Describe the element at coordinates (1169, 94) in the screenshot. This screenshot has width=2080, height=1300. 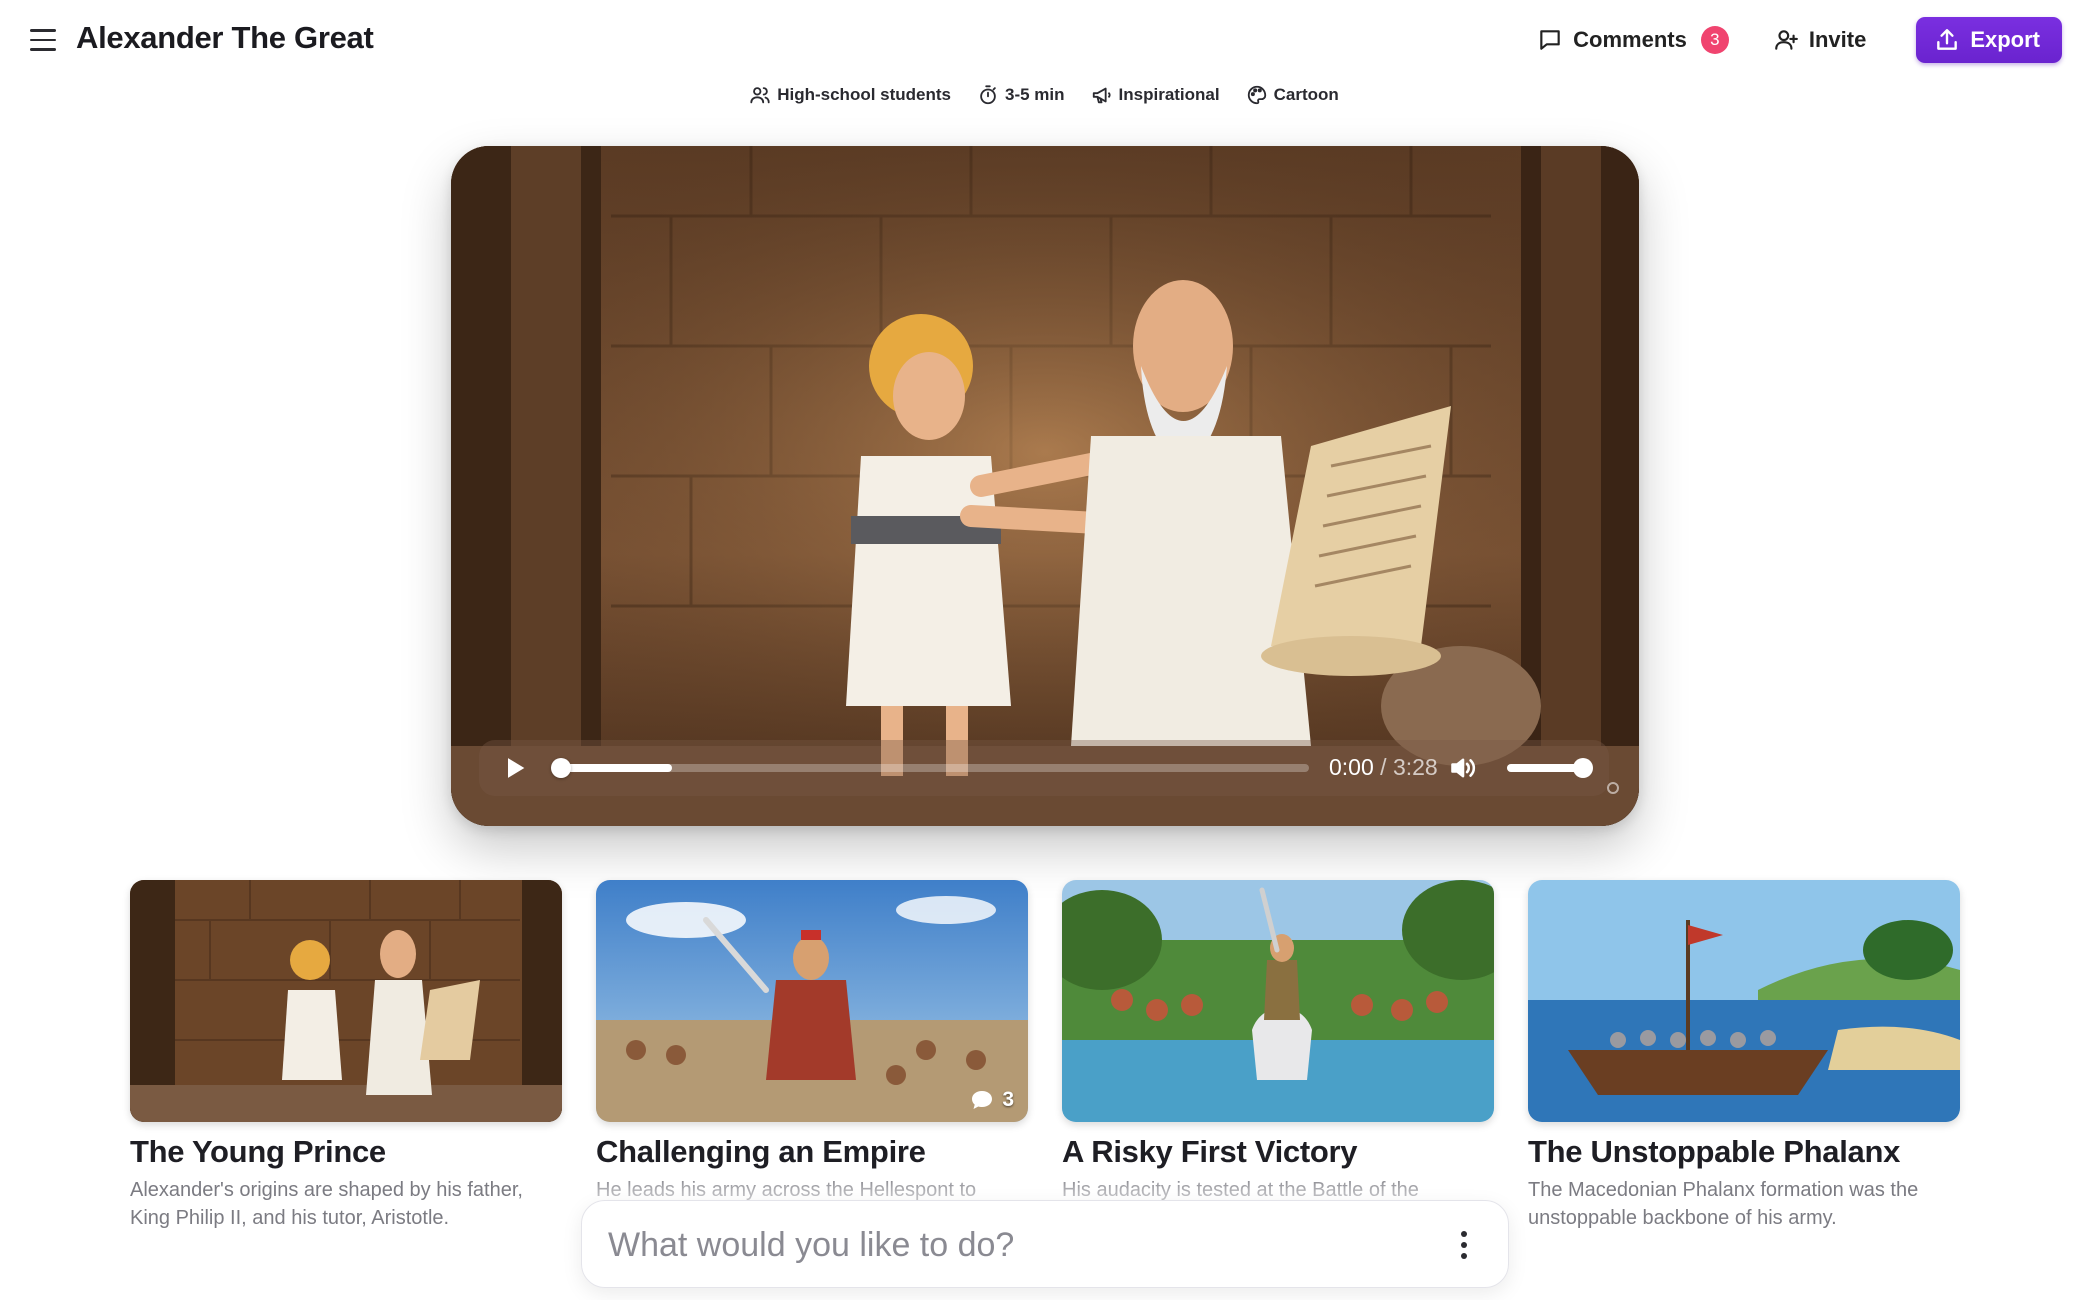
I see `tag-label: Inspirational` at that location.